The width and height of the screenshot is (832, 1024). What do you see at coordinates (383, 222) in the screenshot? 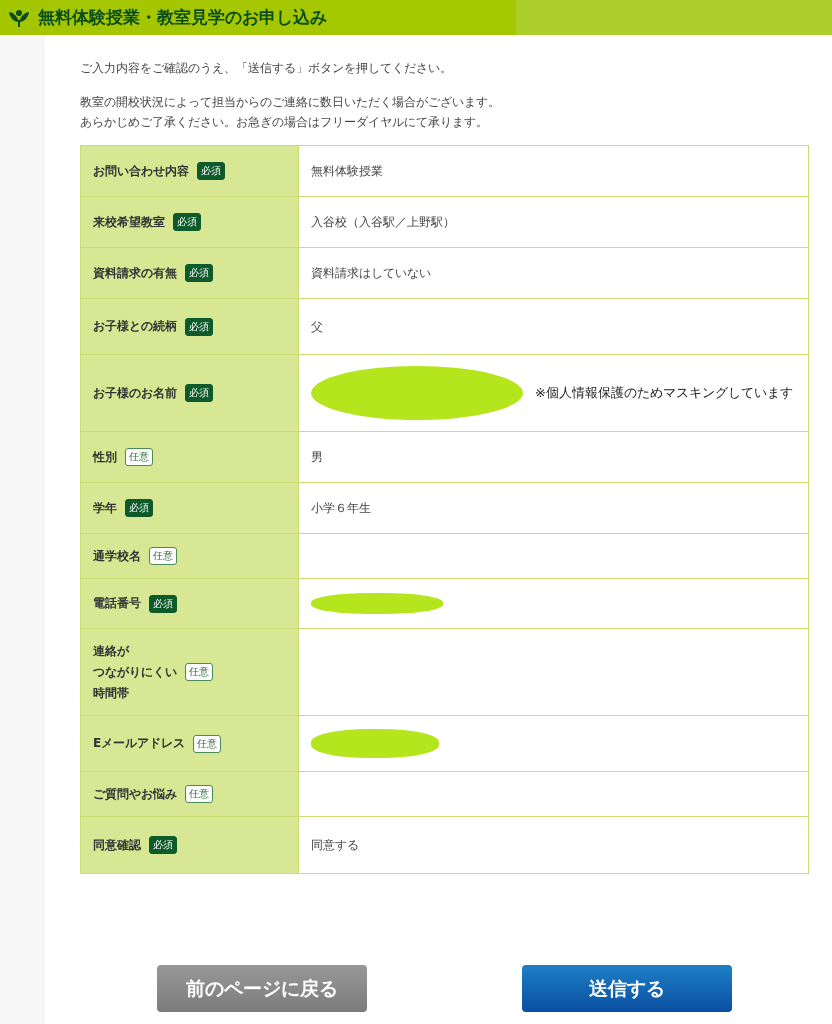
I see `field-value: 入谷校（入谷駅／上野駅）` at bounding box center [383, 222].